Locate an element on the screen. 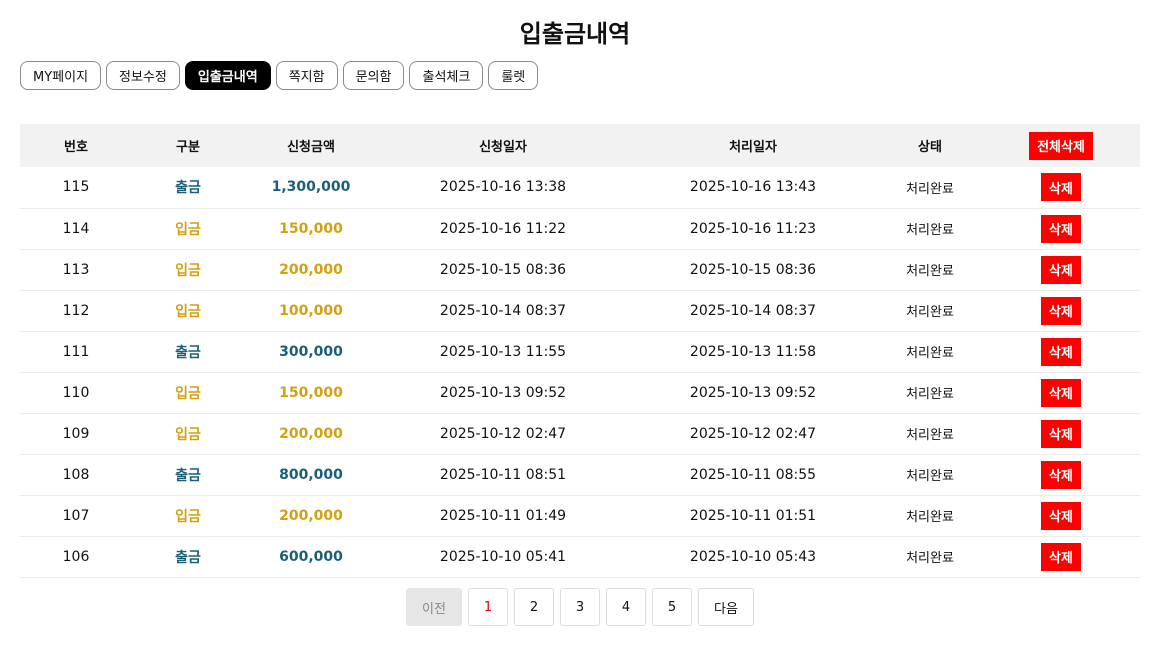 This screenshot has width=1168, height=645. page-button-2: 2 is located at coordinates (534, 607).